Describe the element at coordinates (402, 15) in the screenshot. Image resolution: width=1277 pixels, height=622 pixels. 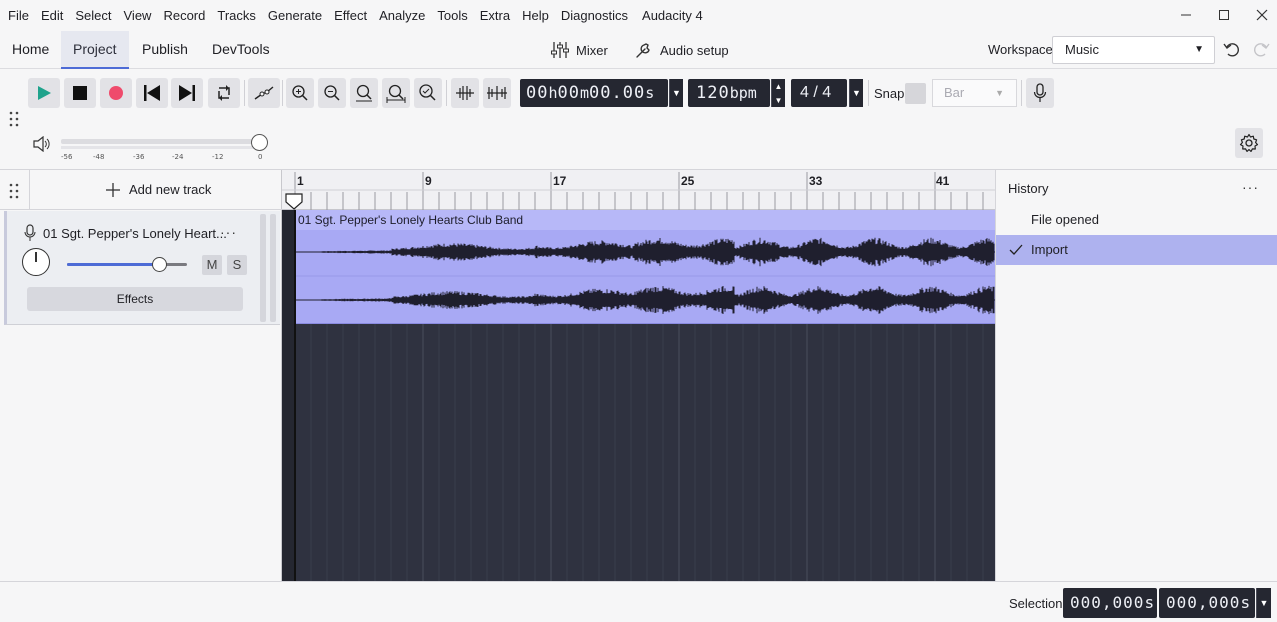
I see `menu-analyze: Analyze` at that location.